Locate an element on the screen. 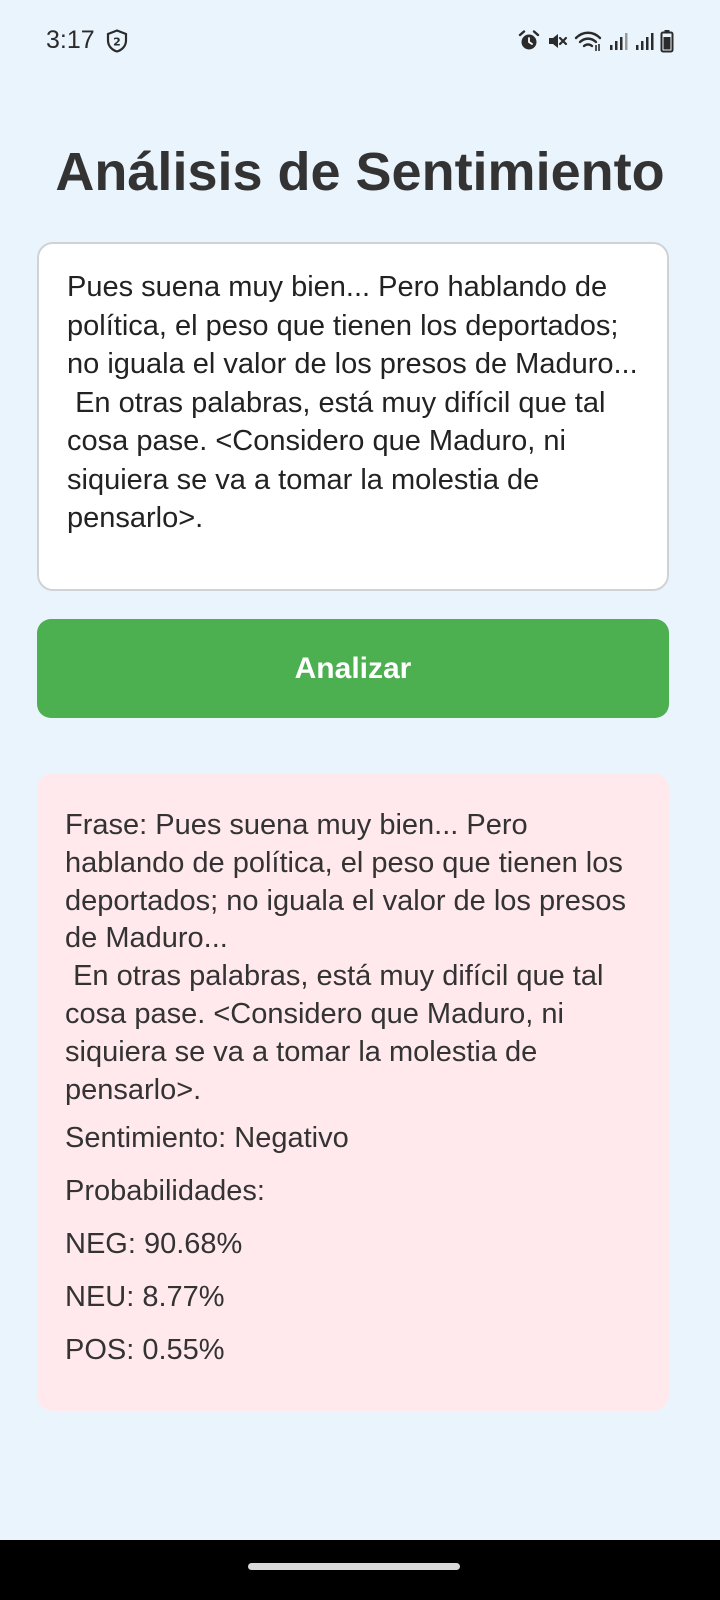 The image size is (720, 1600). battery-icon is located at coordinates (667, 41).